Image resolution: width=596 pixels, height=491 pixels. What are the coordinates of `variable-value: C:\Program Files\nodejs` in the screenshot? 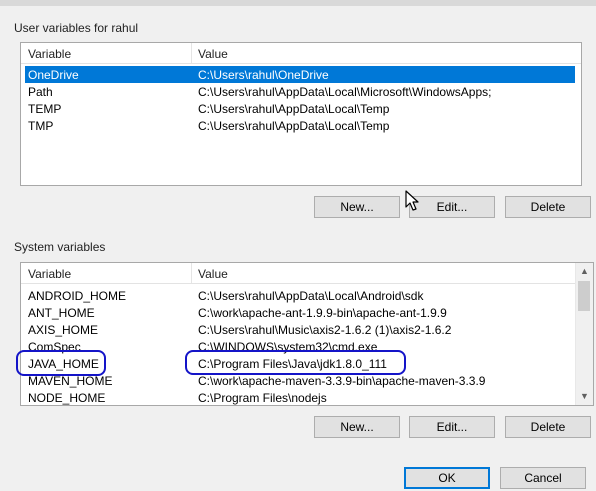 It's located at (262, 398).